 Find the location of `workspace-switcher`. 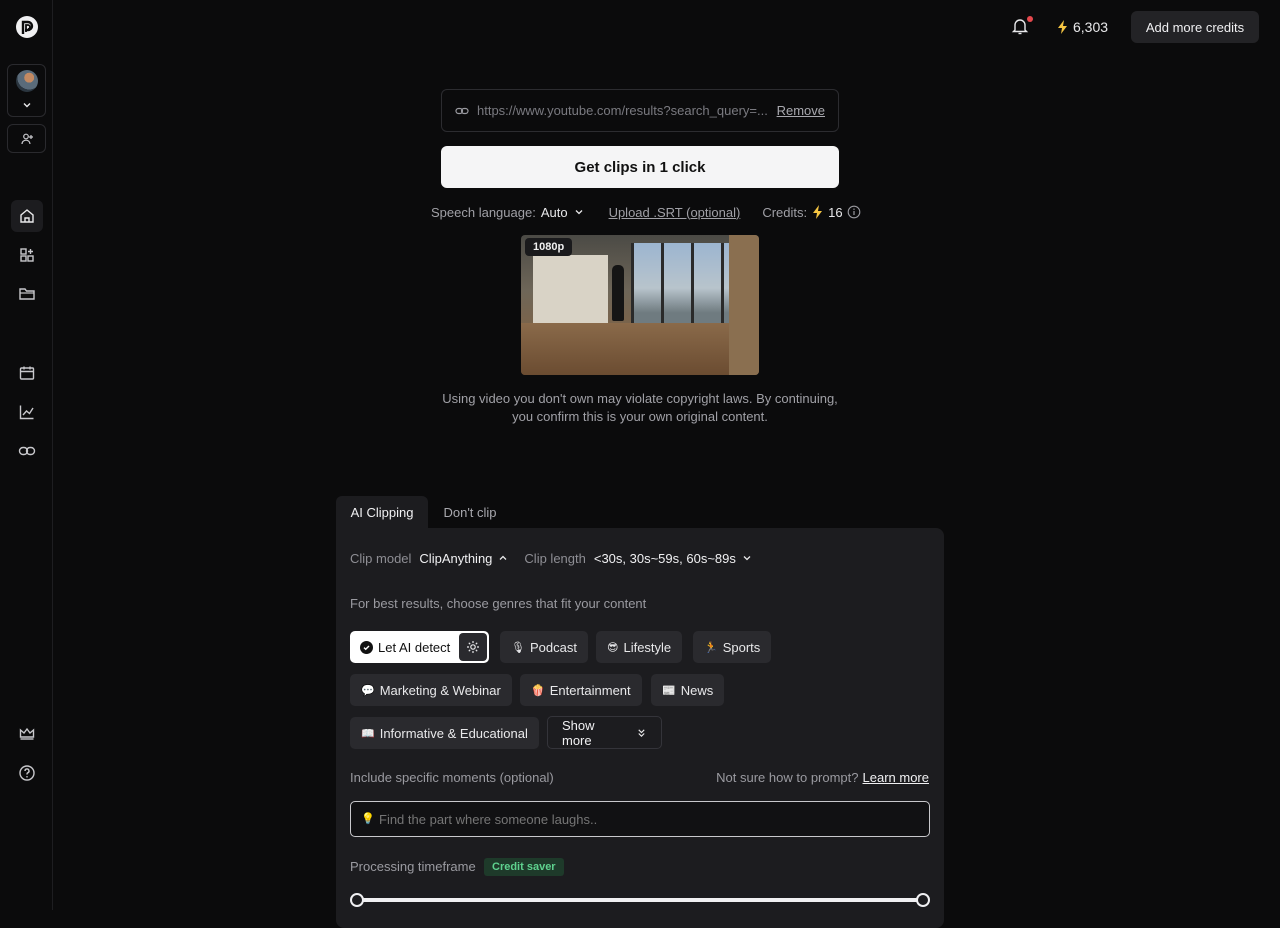

workspace-switcher is located at coordinates (26, 90).